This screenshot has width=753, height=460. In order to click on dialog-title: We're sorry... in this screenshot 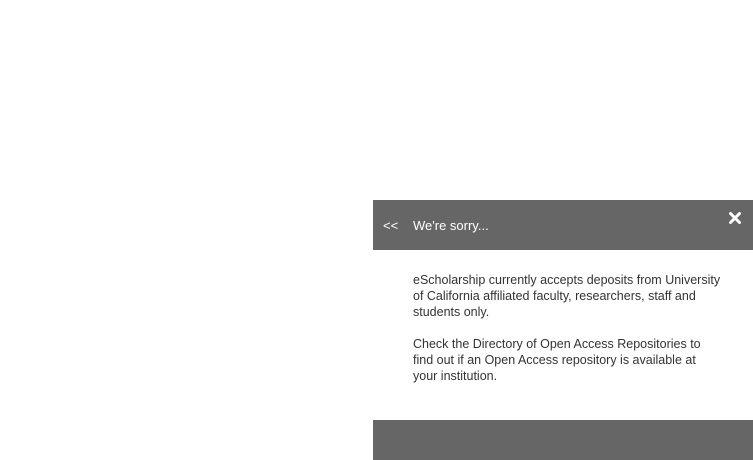, I will do `click(451, 225)`.